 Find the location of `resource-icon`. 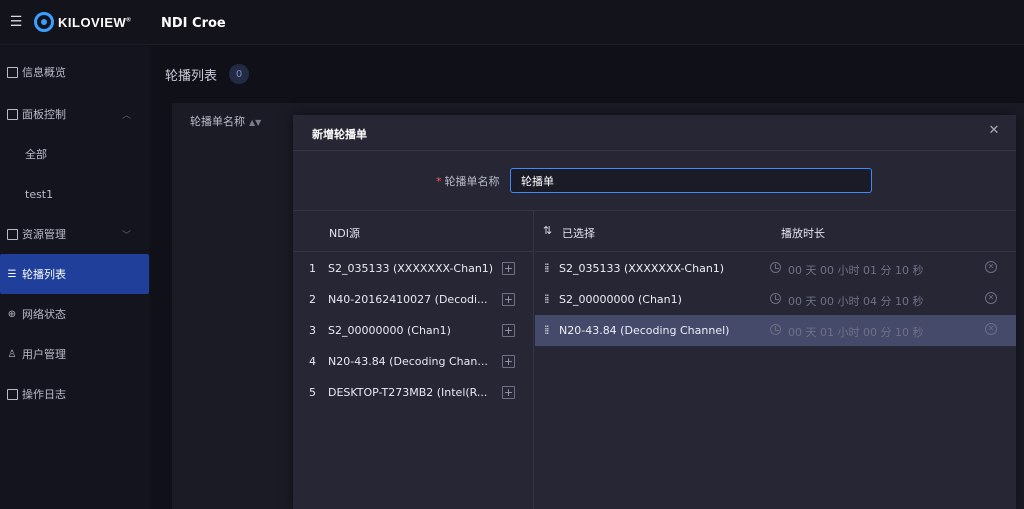

resource-icon is located at coordinates (12, 234).